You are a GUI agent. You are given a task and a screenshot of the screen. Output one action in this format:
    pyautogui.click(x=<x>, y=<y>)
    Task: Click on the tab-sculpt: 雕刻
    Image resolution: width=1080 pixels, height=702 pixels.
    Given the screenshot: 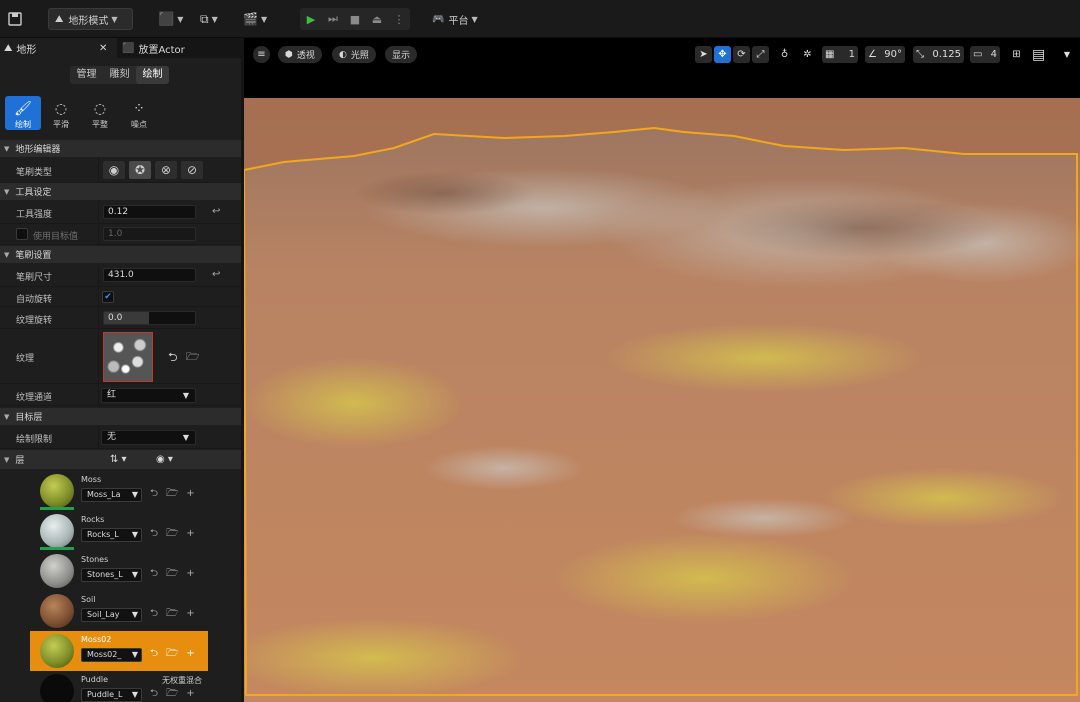 What is the action you would take?
    pyautogui.click(x=119, y=75)
    